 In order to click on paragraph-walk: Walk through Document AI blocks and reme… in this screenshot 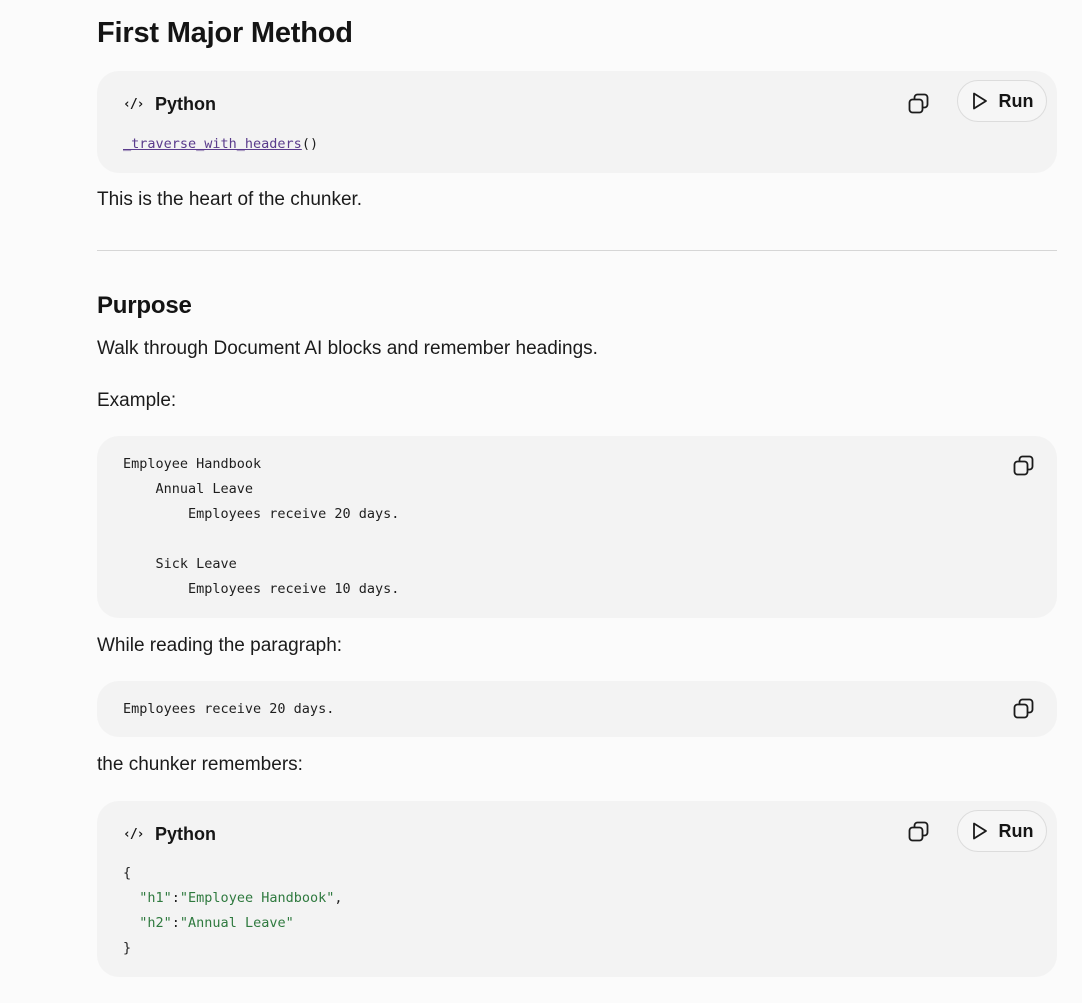, I will do `click(347, 348)`.